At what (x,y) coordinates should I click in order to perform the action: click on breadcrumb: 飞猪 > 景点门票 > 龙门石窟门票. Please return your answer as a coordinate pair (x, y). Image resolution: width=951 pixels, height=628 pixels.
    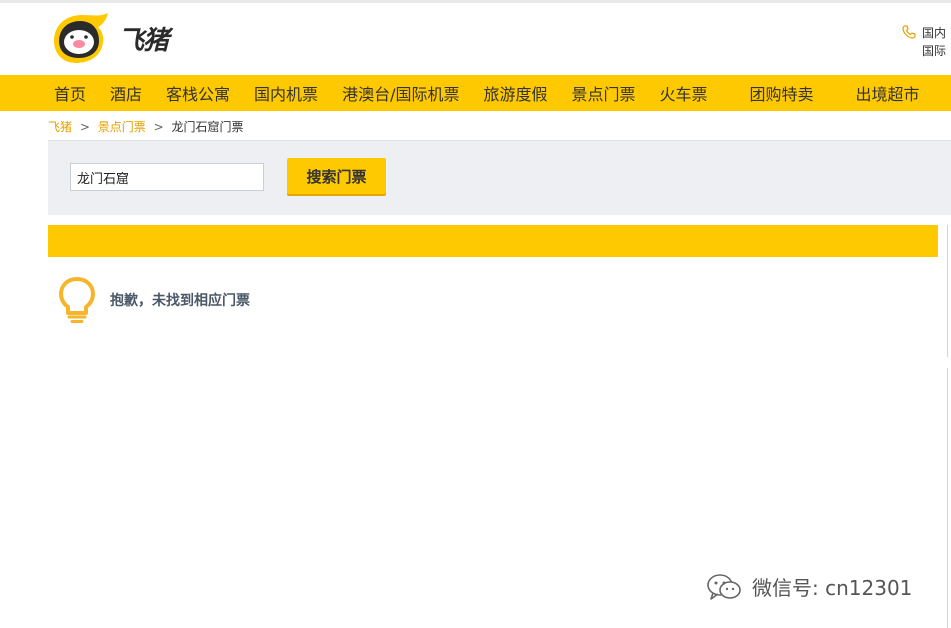
    Looking at the image, I should click on (145, 126).